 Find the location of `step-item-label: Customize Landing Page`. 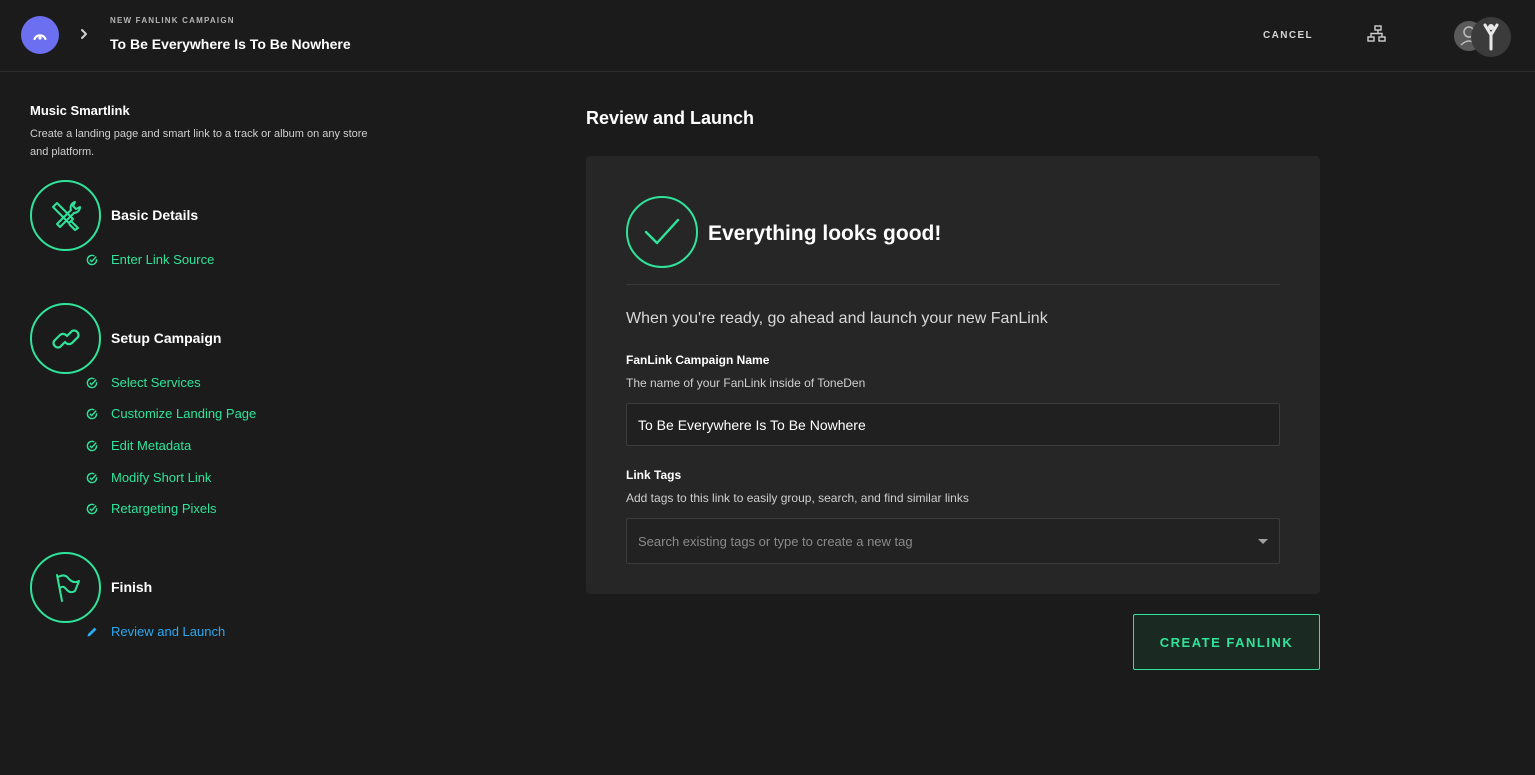

step-item-label: Customize Landing Page is located at coordinates (184, 413).